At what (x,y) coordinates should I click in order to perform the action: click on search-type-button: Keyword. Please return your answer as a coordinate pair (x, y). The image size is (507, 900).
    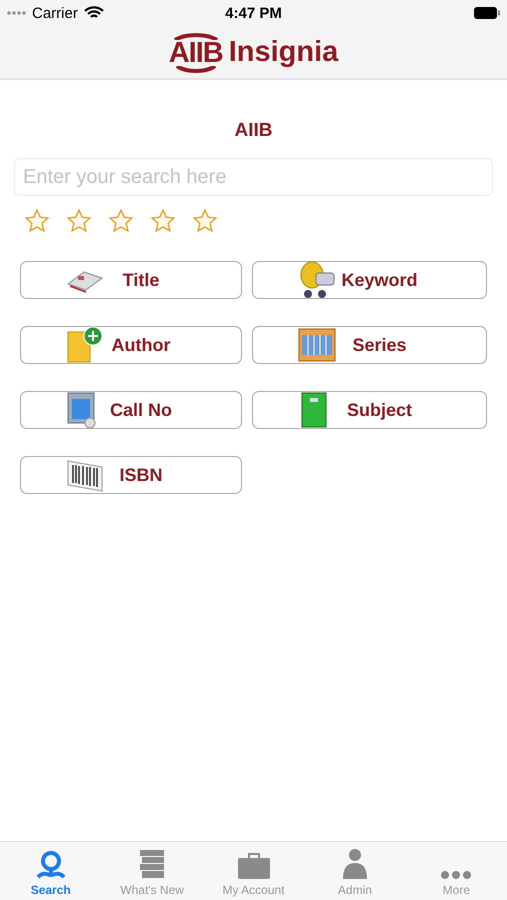
    Looking at the image, I should click on (369, 280).